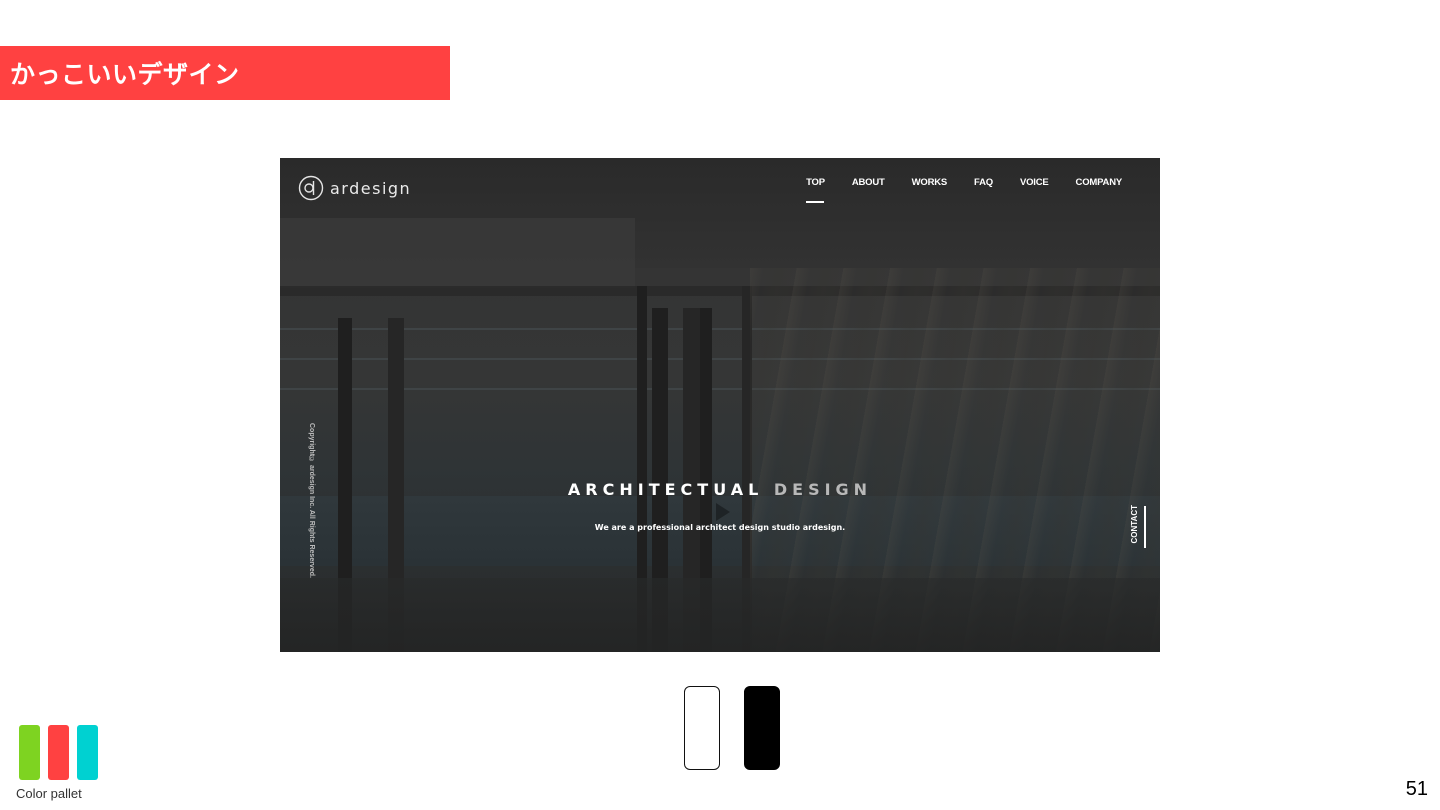 The image size is (1440, 810). What do you see at coordinates (371, 188) in the screenshot?
I see `logo-text: ardesign` at bounding box center [371, 188].